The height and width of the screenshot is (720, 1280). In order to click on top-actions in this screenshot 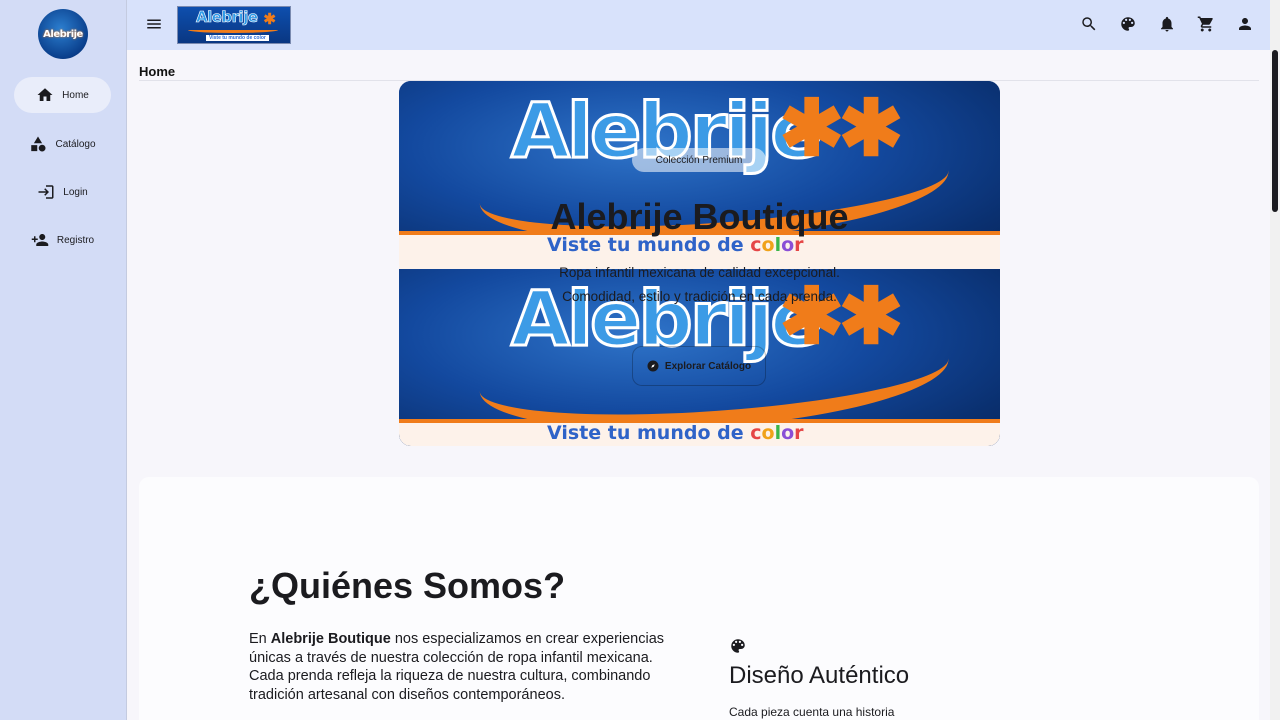, I will do `click(1167, 24)`.